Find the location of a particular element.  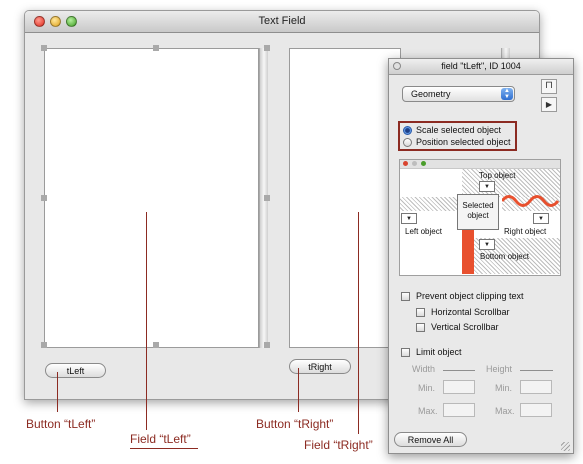

right-object-label: Right object is located at coordinates (525, 231).